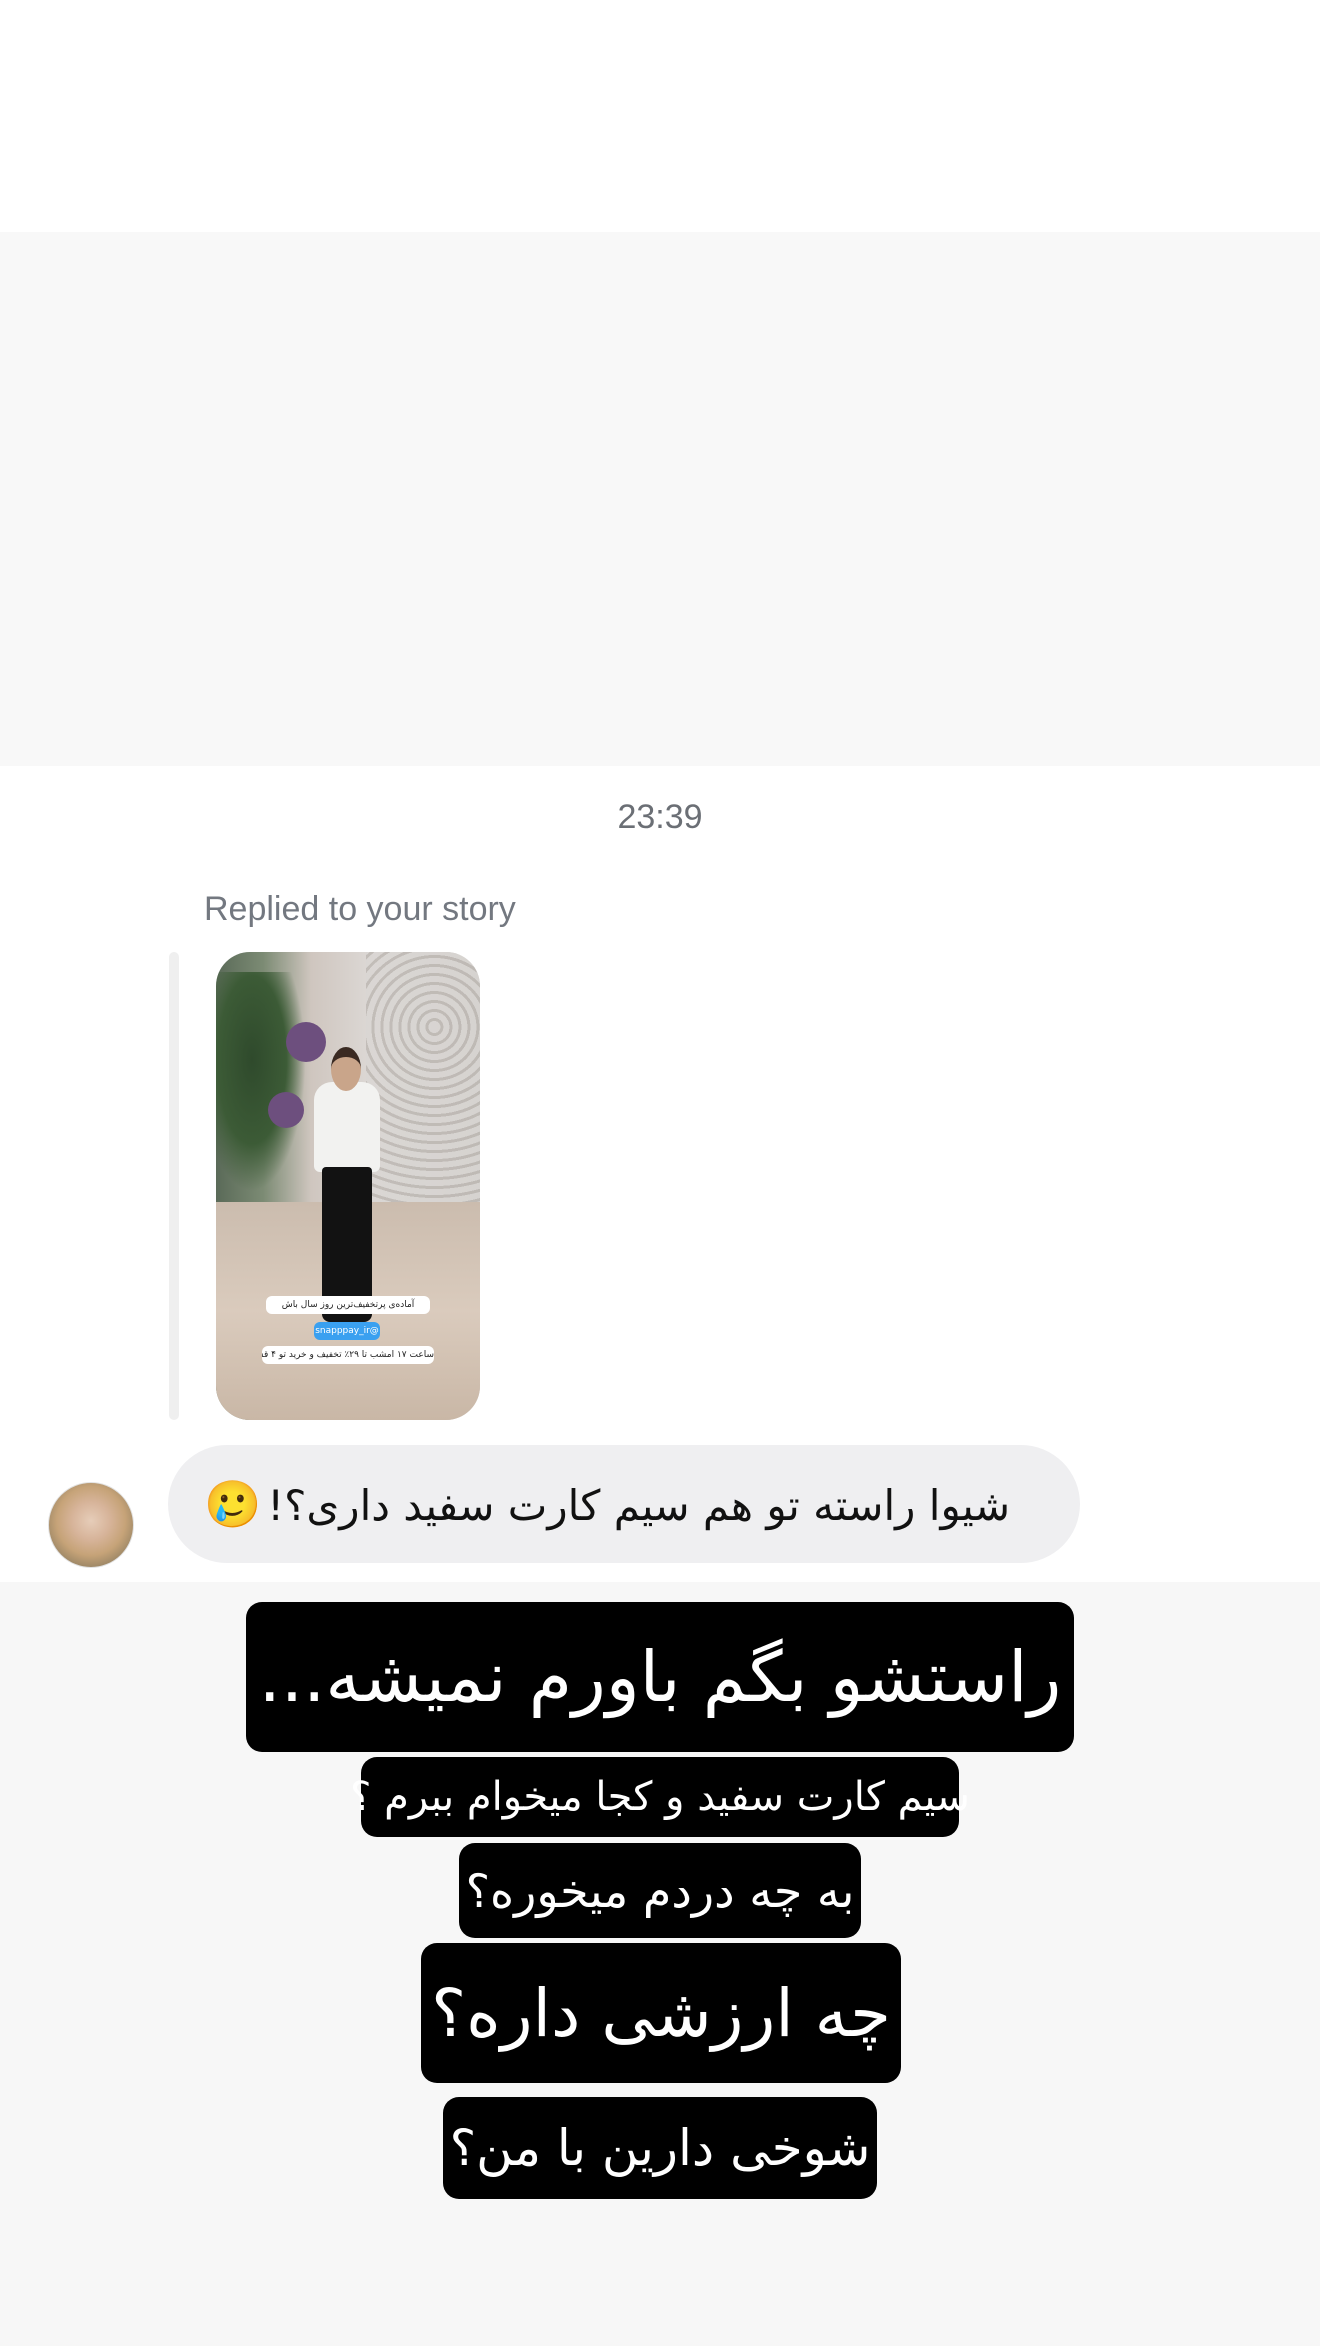 This screenshot has width=1320, height=2346. Describe the element at coordinates (348, 1305) in the screenshot. I see `story-caption: آماده‌ی پرتخفیف‌ترین روز سال باش` at that location.